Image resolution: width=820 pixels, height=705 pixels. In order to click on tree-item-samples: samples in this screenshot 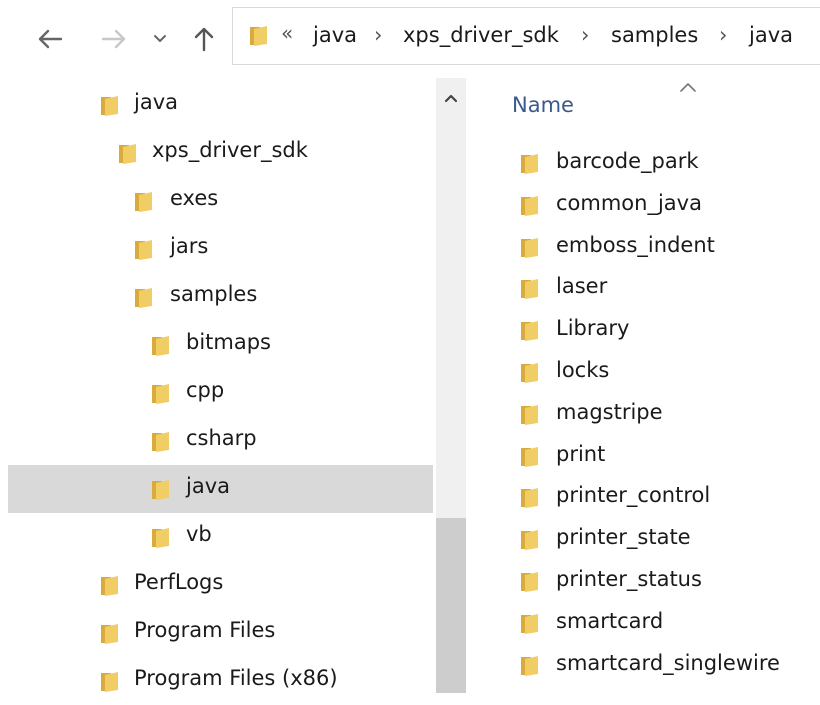, I will do `click(220, 297)`.